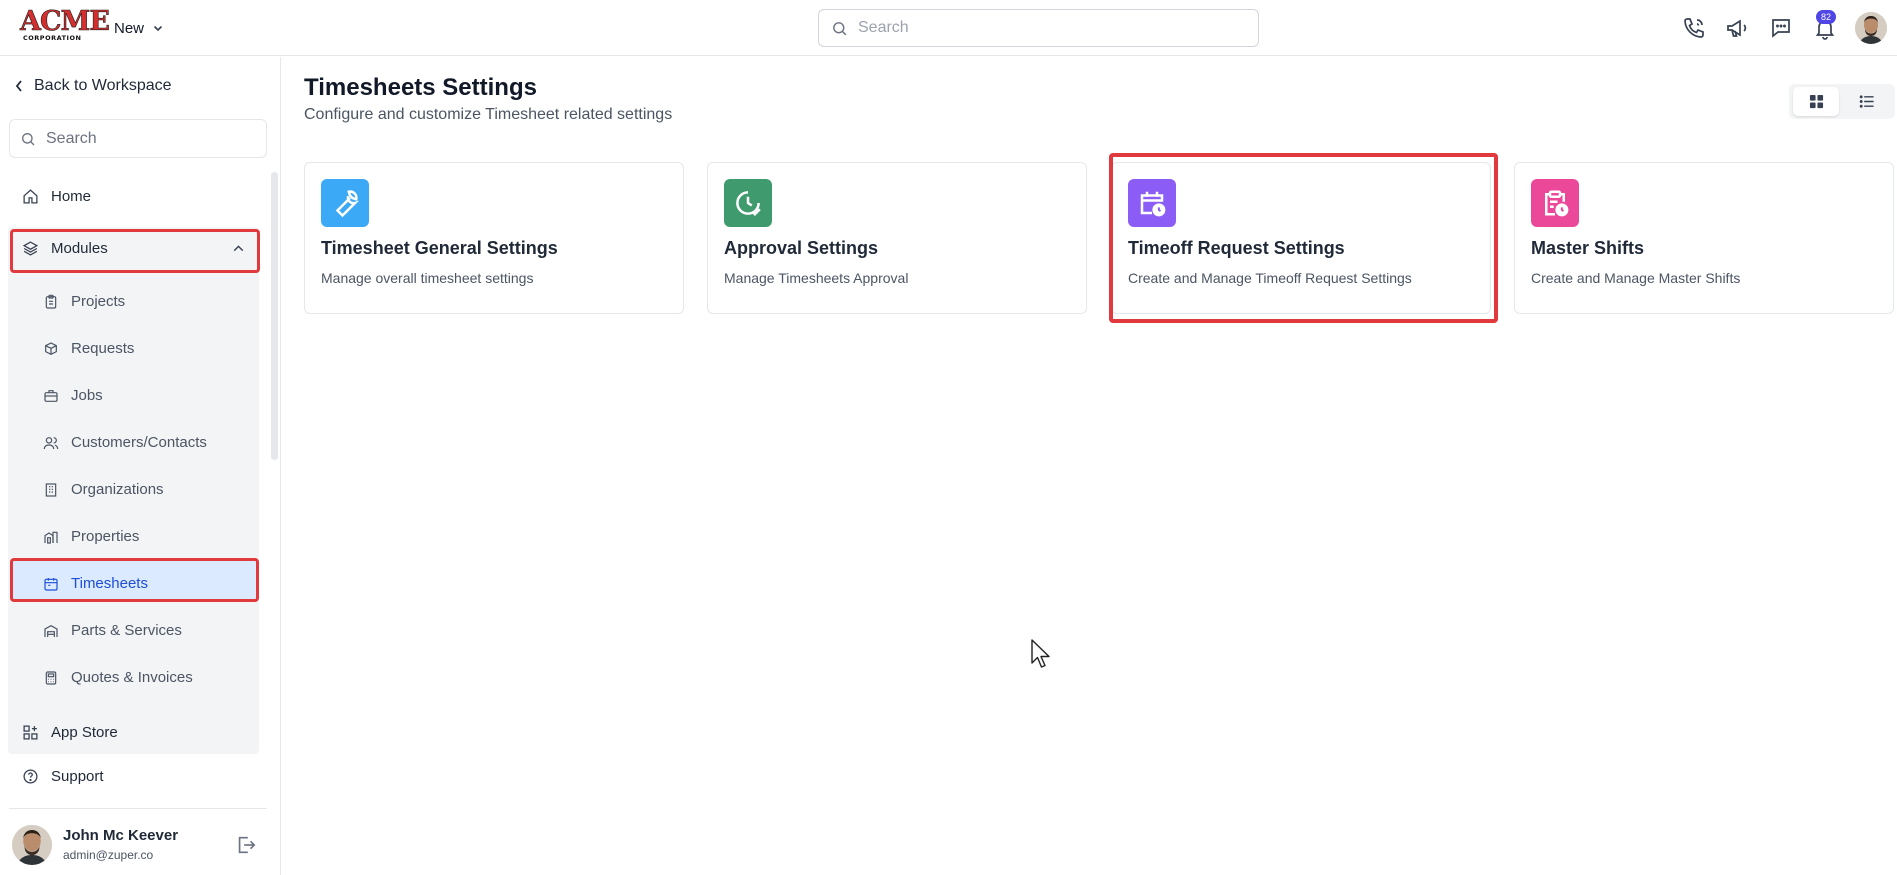 This screenshot has width=1897, height=875. What do you see at coordinates (108, 855) in the screenshot?
I see `user-email: admin@zuper.co` at bounding box center [108, 855].